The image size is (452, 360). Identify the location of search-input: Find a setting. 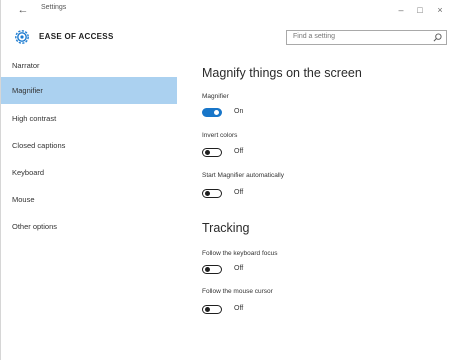
(366, 37).